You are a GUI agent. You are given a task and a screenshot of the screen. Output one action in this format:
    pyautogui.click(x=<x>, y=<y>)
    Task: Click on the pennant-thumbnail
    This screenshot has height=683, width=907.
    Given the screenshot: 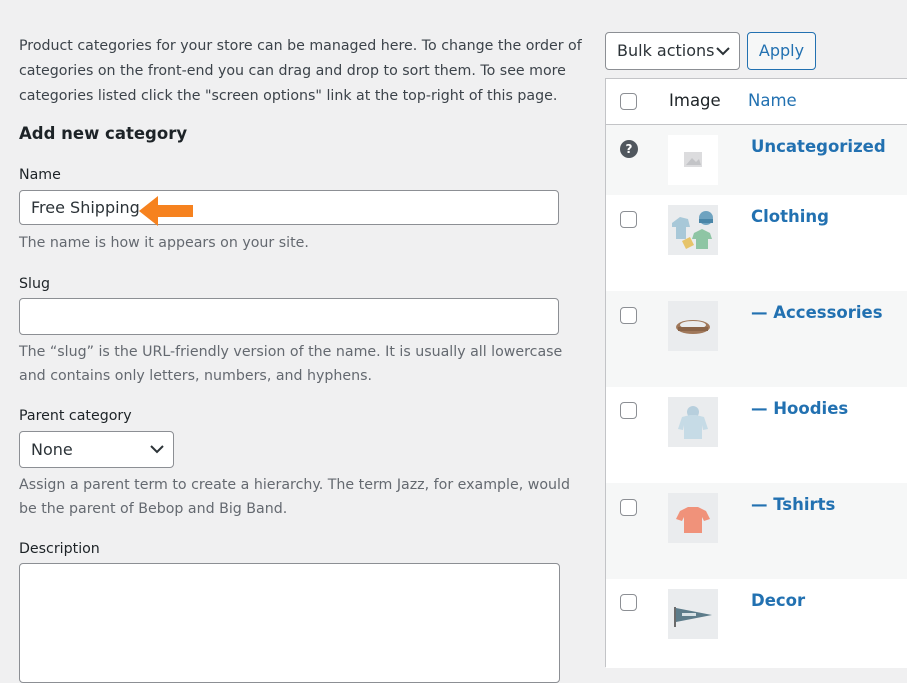 What is the action you would take?
    pyautogui.click(x=693, y=614)
    